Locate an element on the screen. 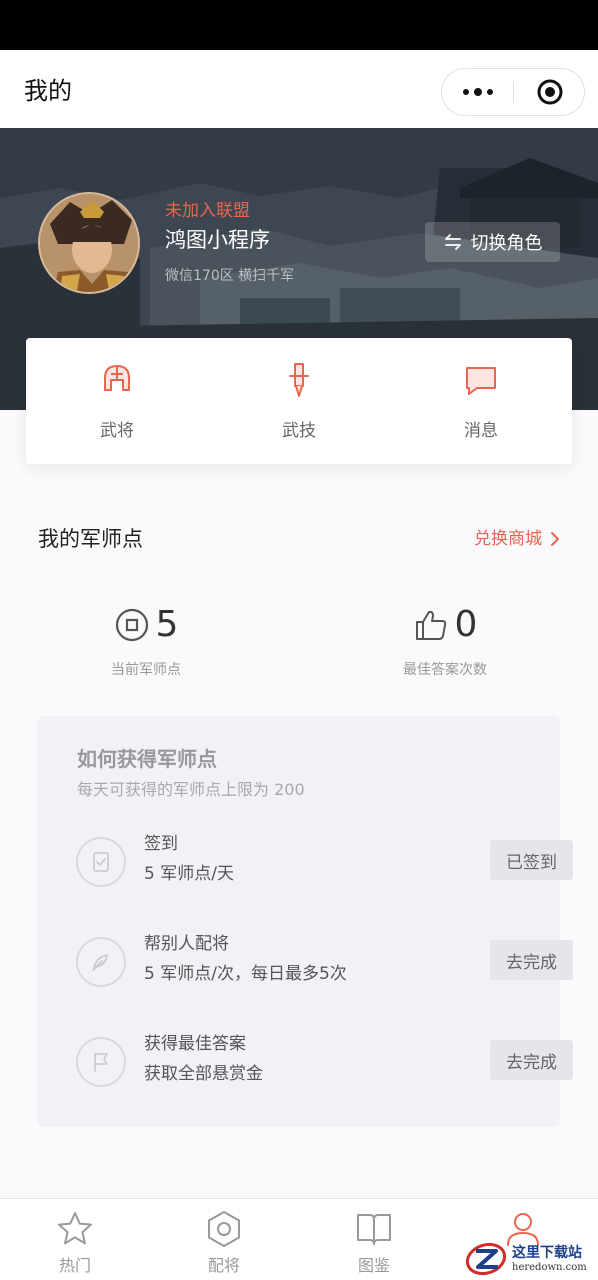  message-icon is located at coordinates (481, 381).